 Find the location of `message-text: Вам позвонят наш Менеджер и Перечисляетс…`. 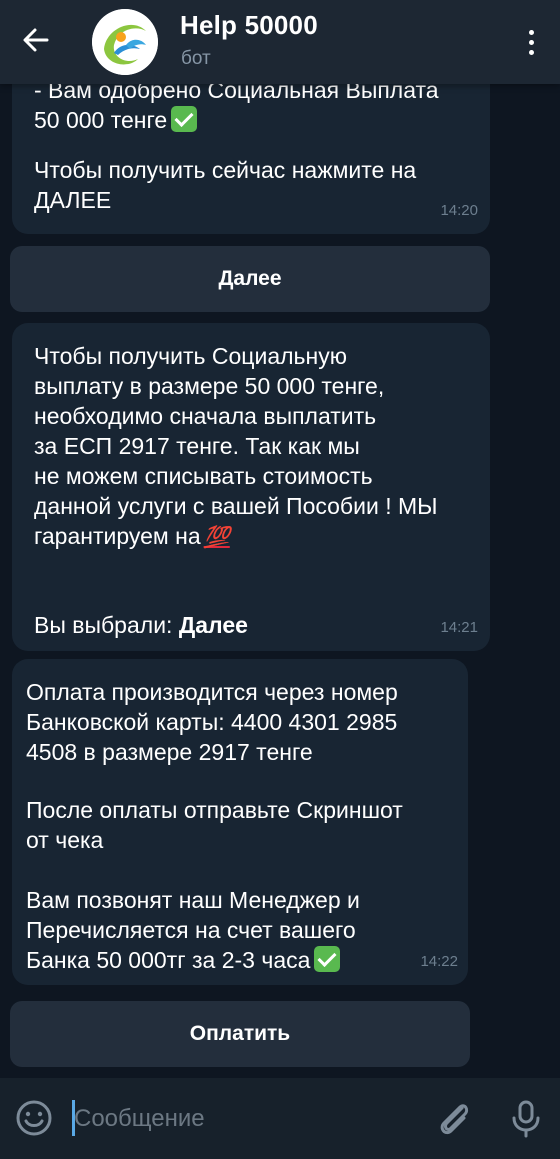

message-text: Вам позвонят наш Менеджер и Перечисляетс… is located at coordinates (193, 930).